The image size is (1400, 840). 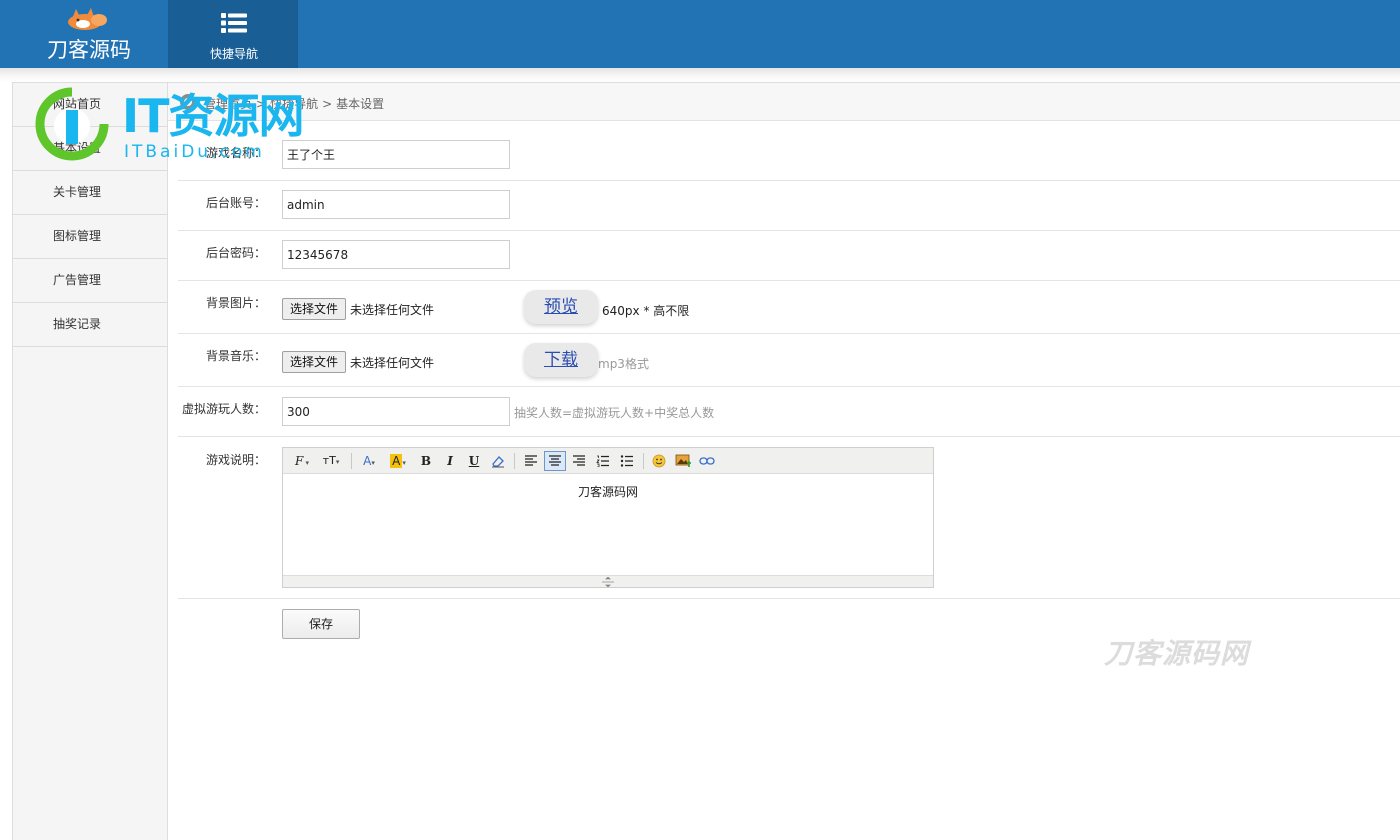 What do you see at coordinates (90, 105) in the screenshot?
I see `sidebar-item-home: 网站首页` at bounding box center [90, 105].